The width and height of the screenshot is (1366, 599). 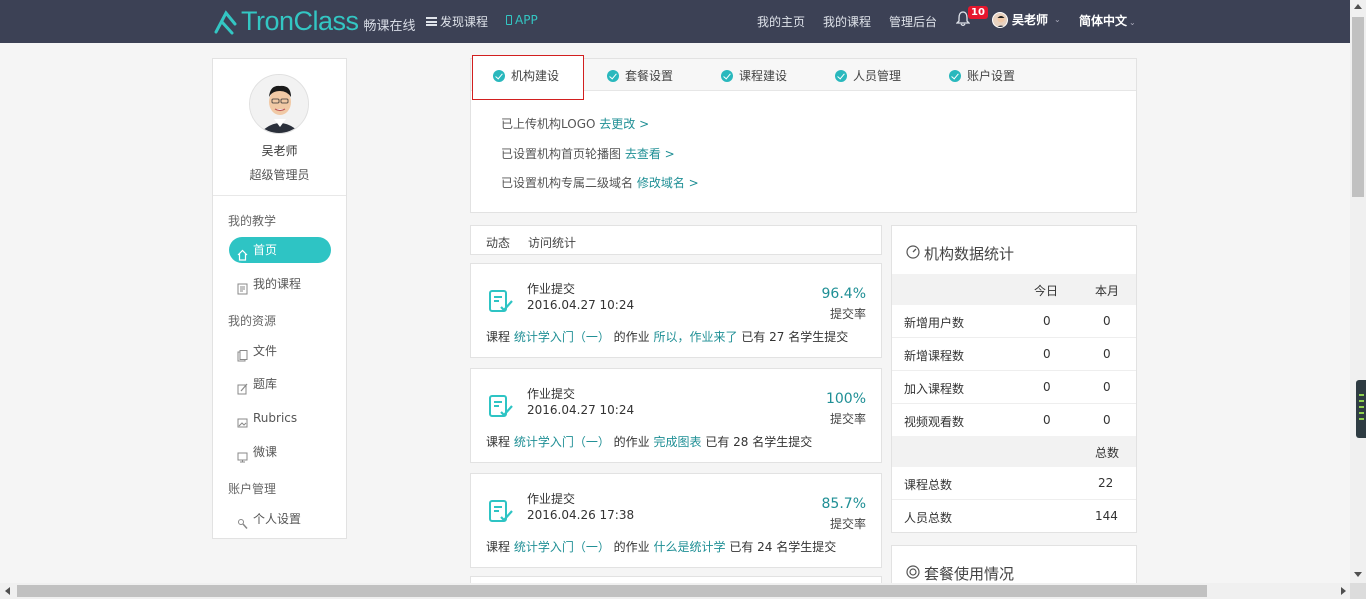 I want to click on submission-rate: 100%, so click(x=845, y=399).